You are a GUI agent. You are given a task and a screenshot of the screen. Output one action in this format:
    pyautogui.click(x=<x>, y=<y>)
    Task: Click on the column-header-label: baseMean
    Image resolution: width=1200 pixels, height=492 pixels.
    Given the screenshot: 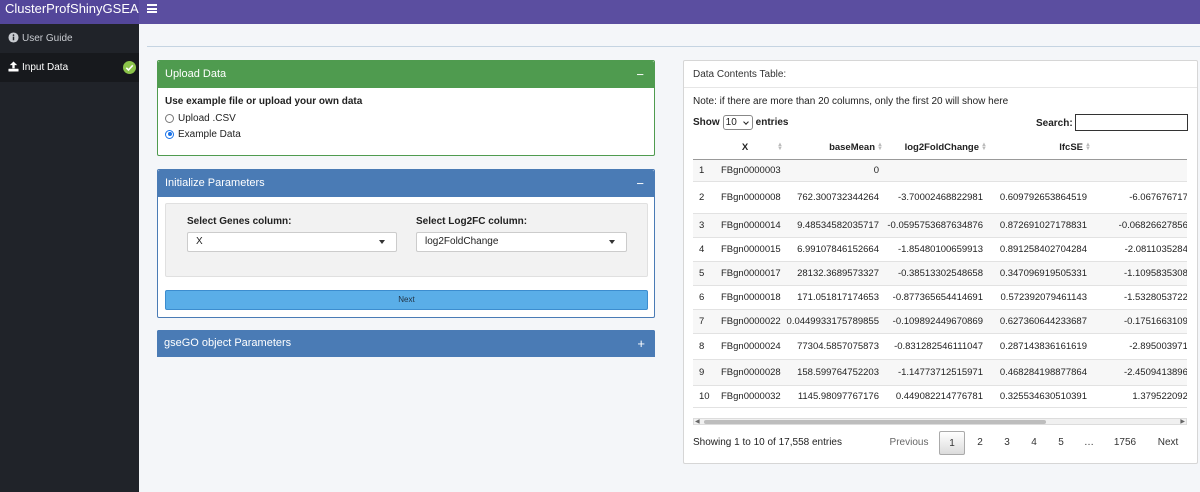 What is the action you would take?
    pyautogui.click(x=852, y=148)
    